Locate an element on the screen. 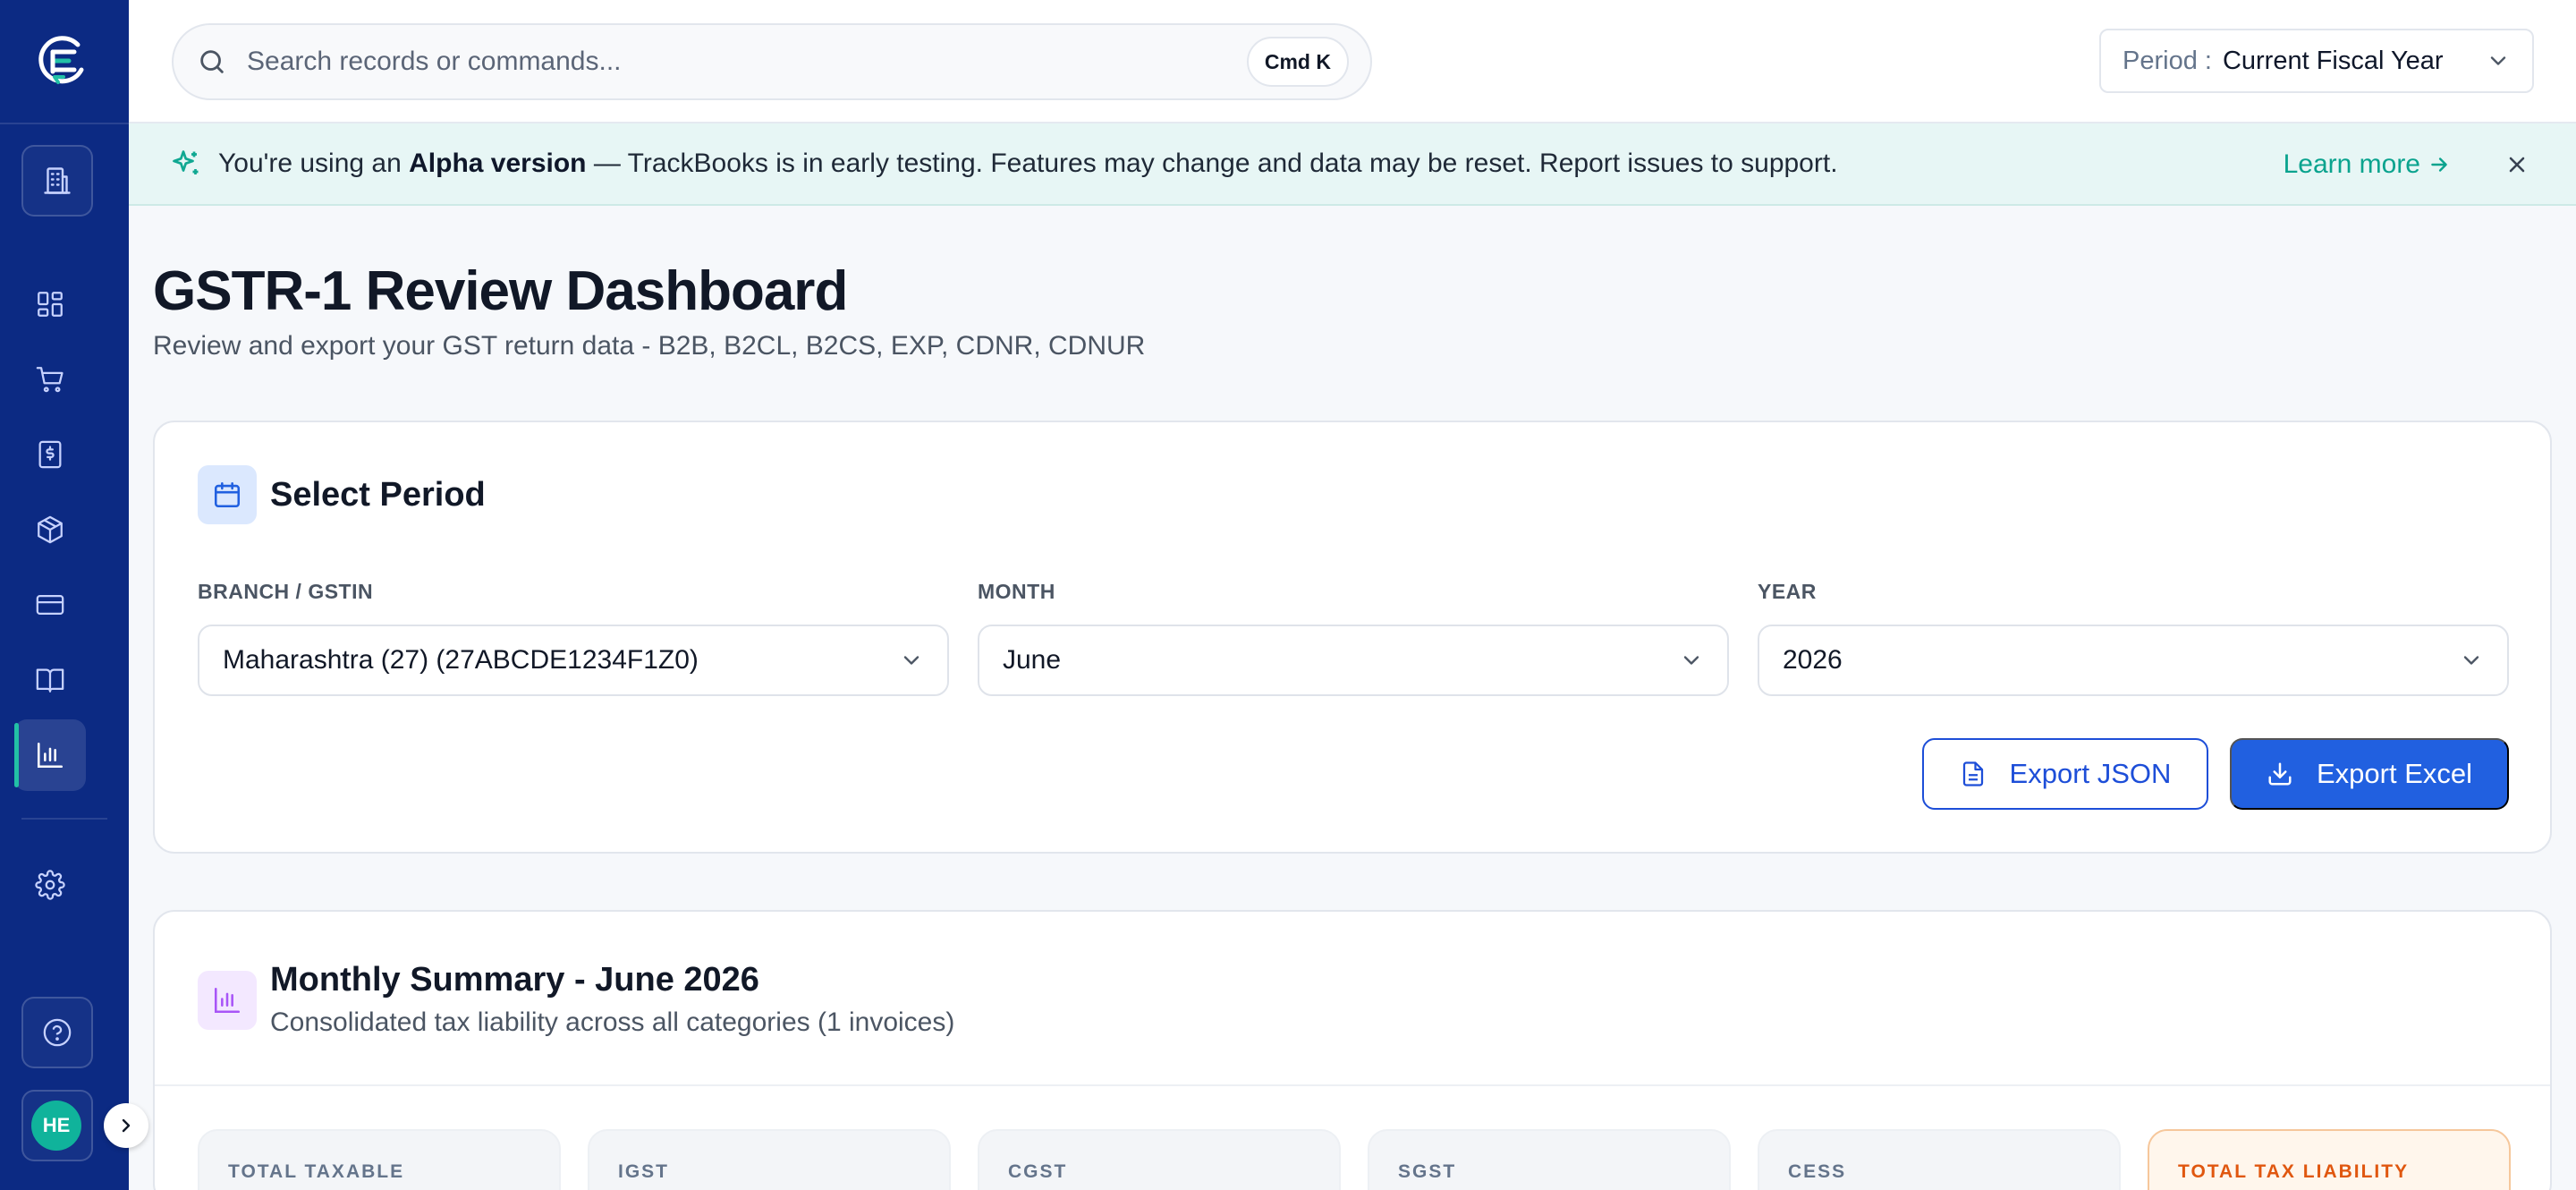 This screenshot has width=2576, height=1190. card-divider is located at coordinates (1352, 1085).